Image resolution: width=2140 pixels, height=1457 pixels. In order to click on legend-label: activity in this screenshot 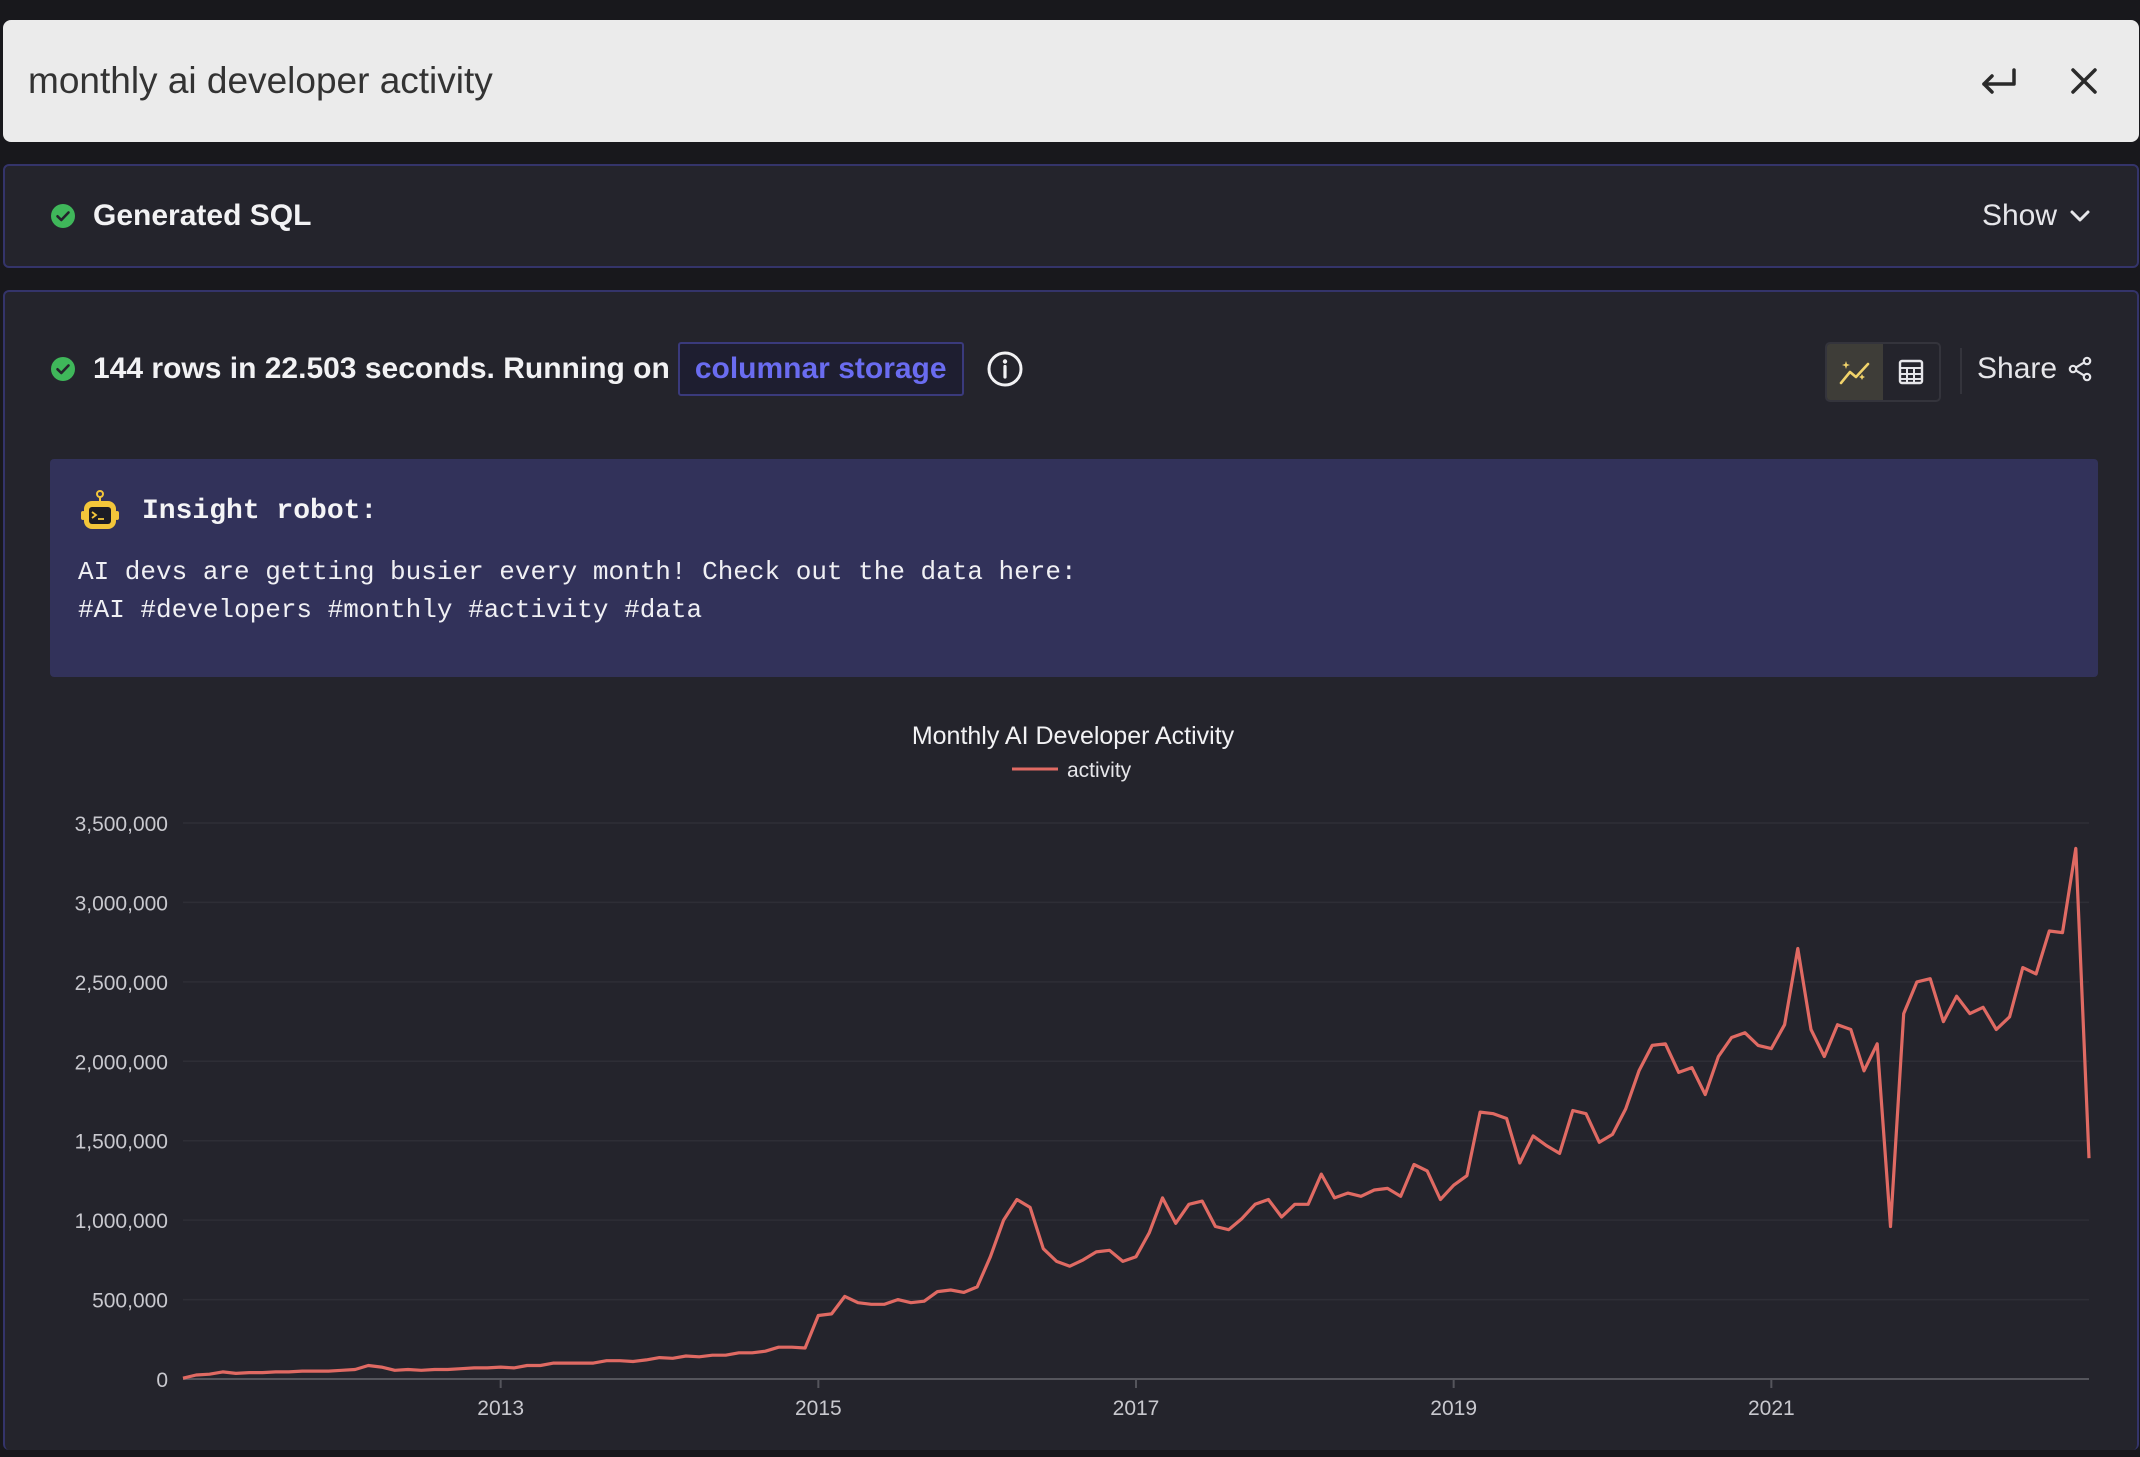, I will do `click(1099, 770)`.